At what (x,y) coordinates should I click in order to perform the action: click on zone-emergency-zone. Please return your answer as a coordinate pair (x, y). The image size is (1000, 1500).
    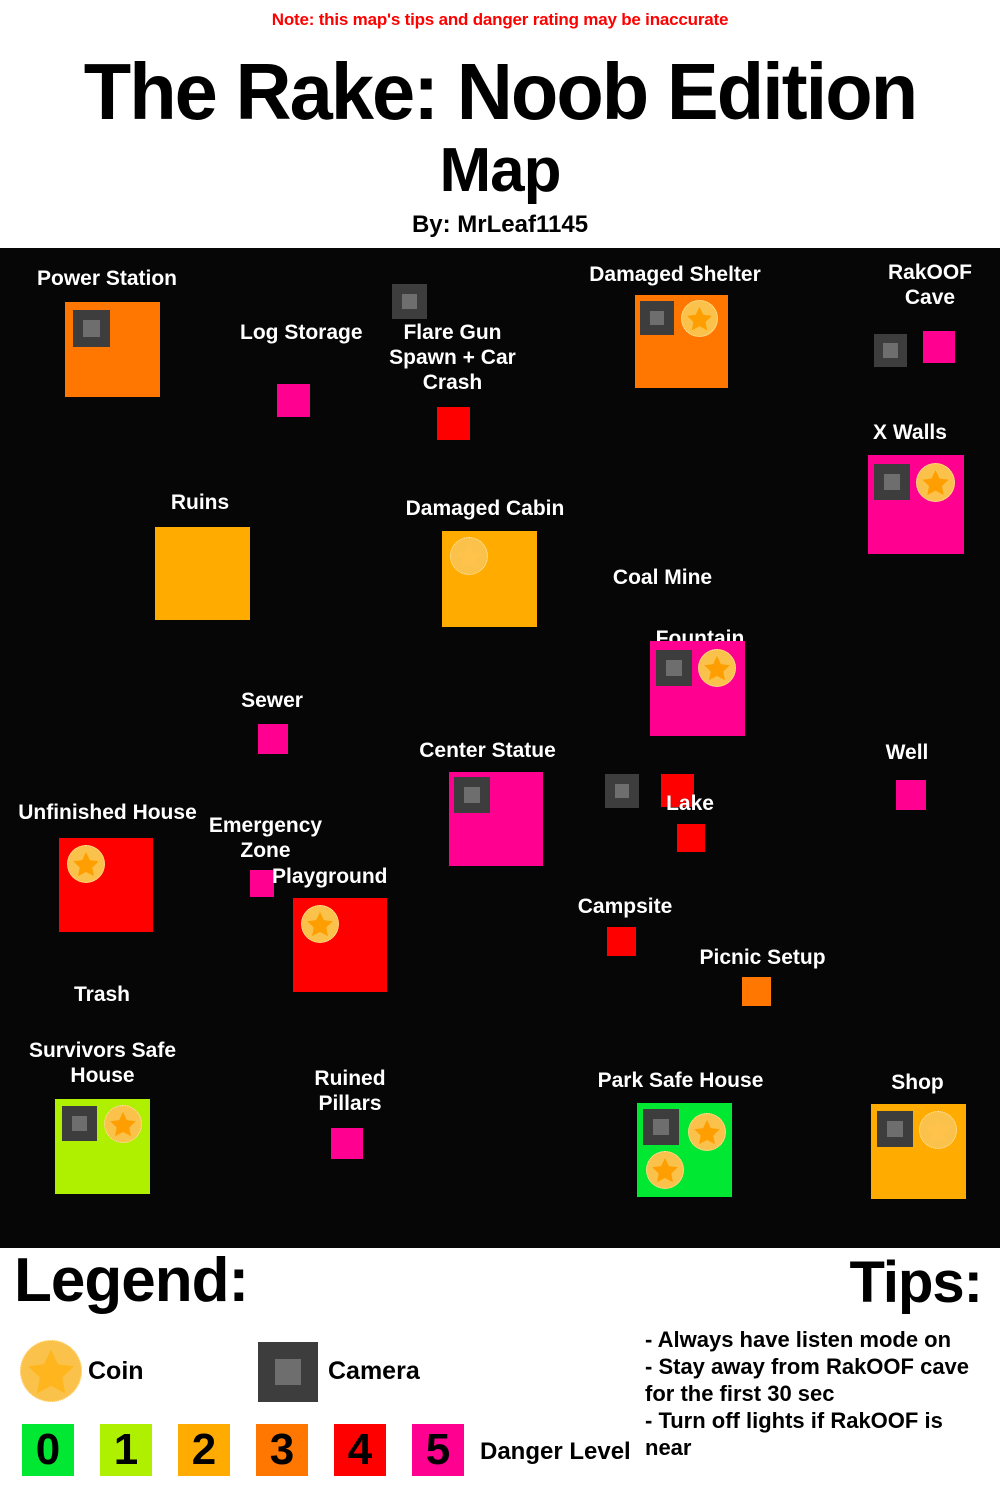
    Looking at the image, I should click on (262, 883).